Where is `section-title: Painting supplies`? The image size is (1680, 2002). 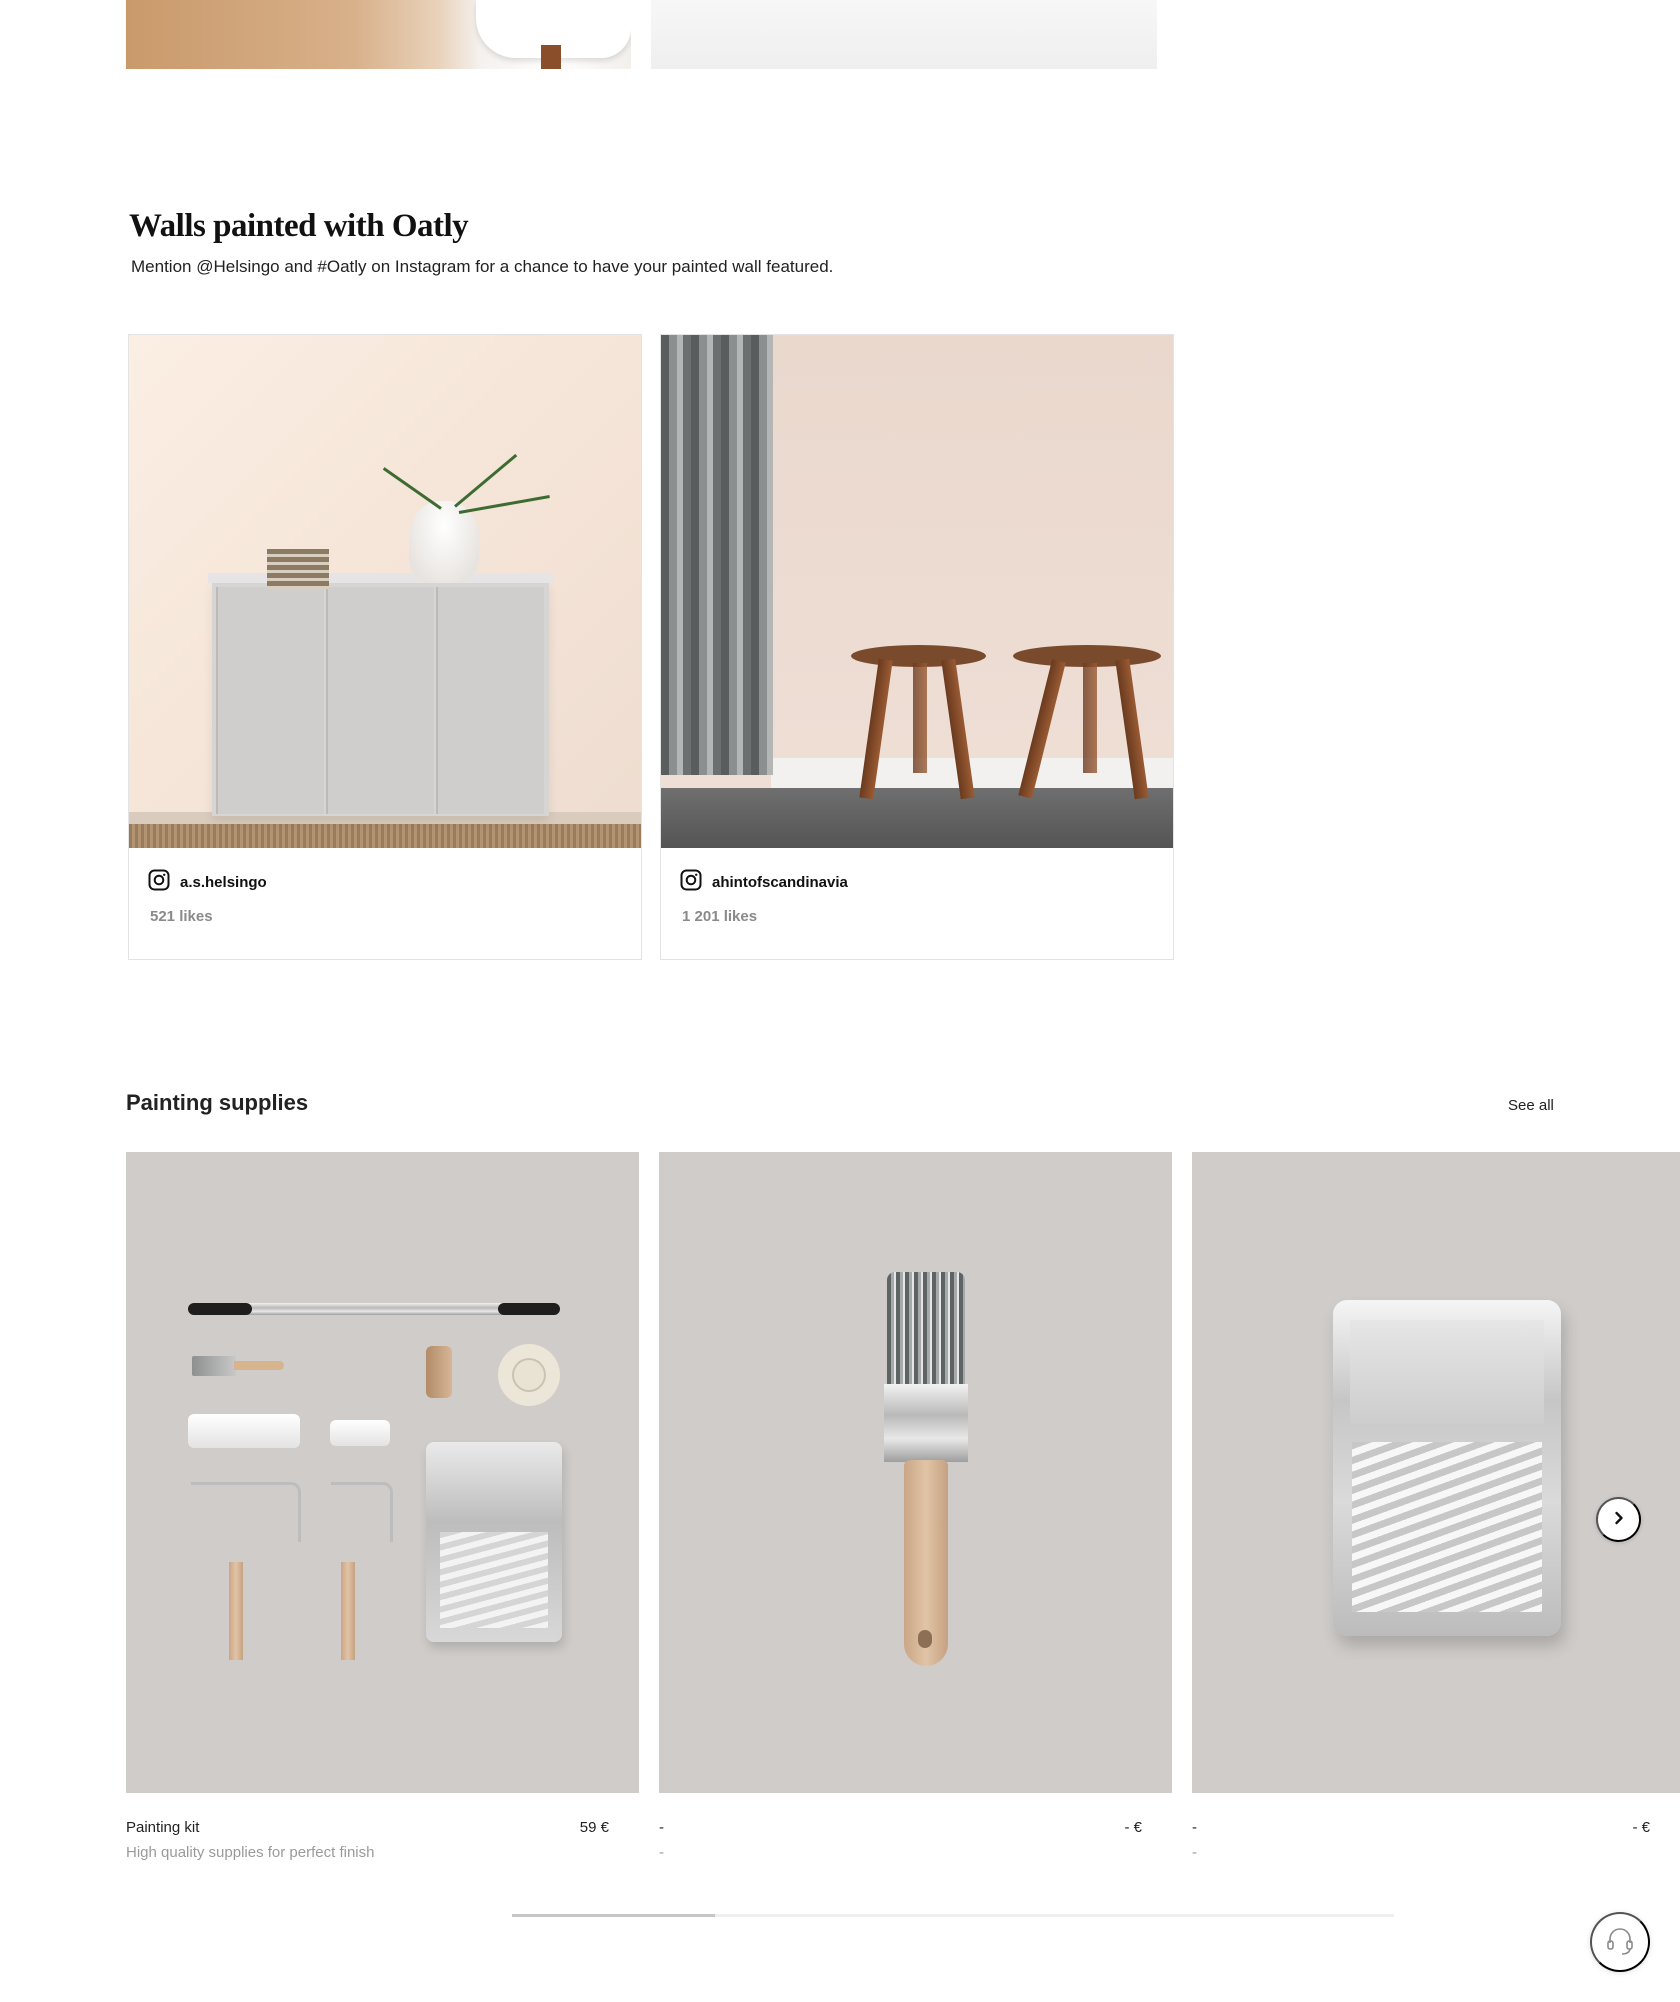 section-title: Painting supplies is located at coordinates (217, 1102).